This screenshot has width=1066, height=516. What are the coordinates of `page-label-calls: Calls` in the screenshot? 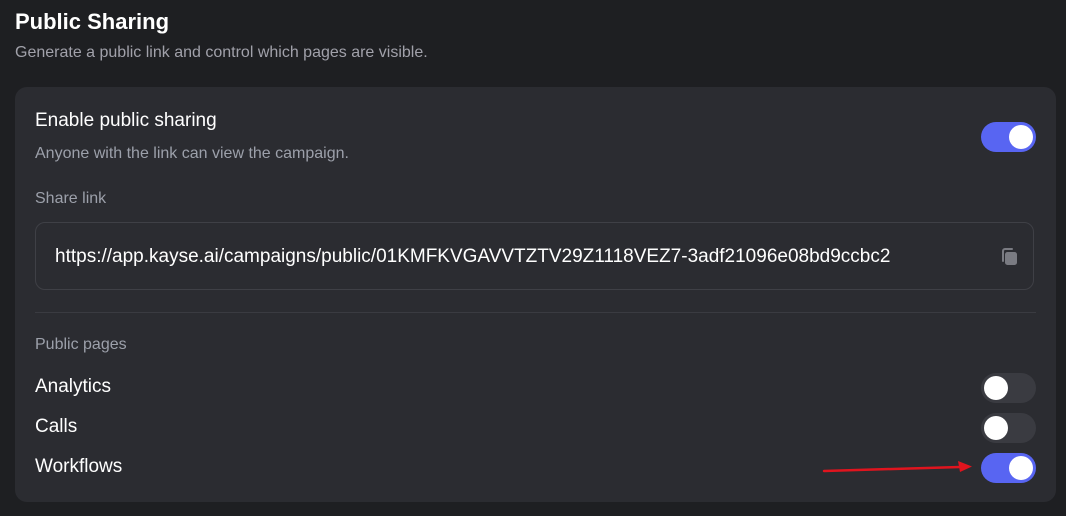 It's located at (56, 426).